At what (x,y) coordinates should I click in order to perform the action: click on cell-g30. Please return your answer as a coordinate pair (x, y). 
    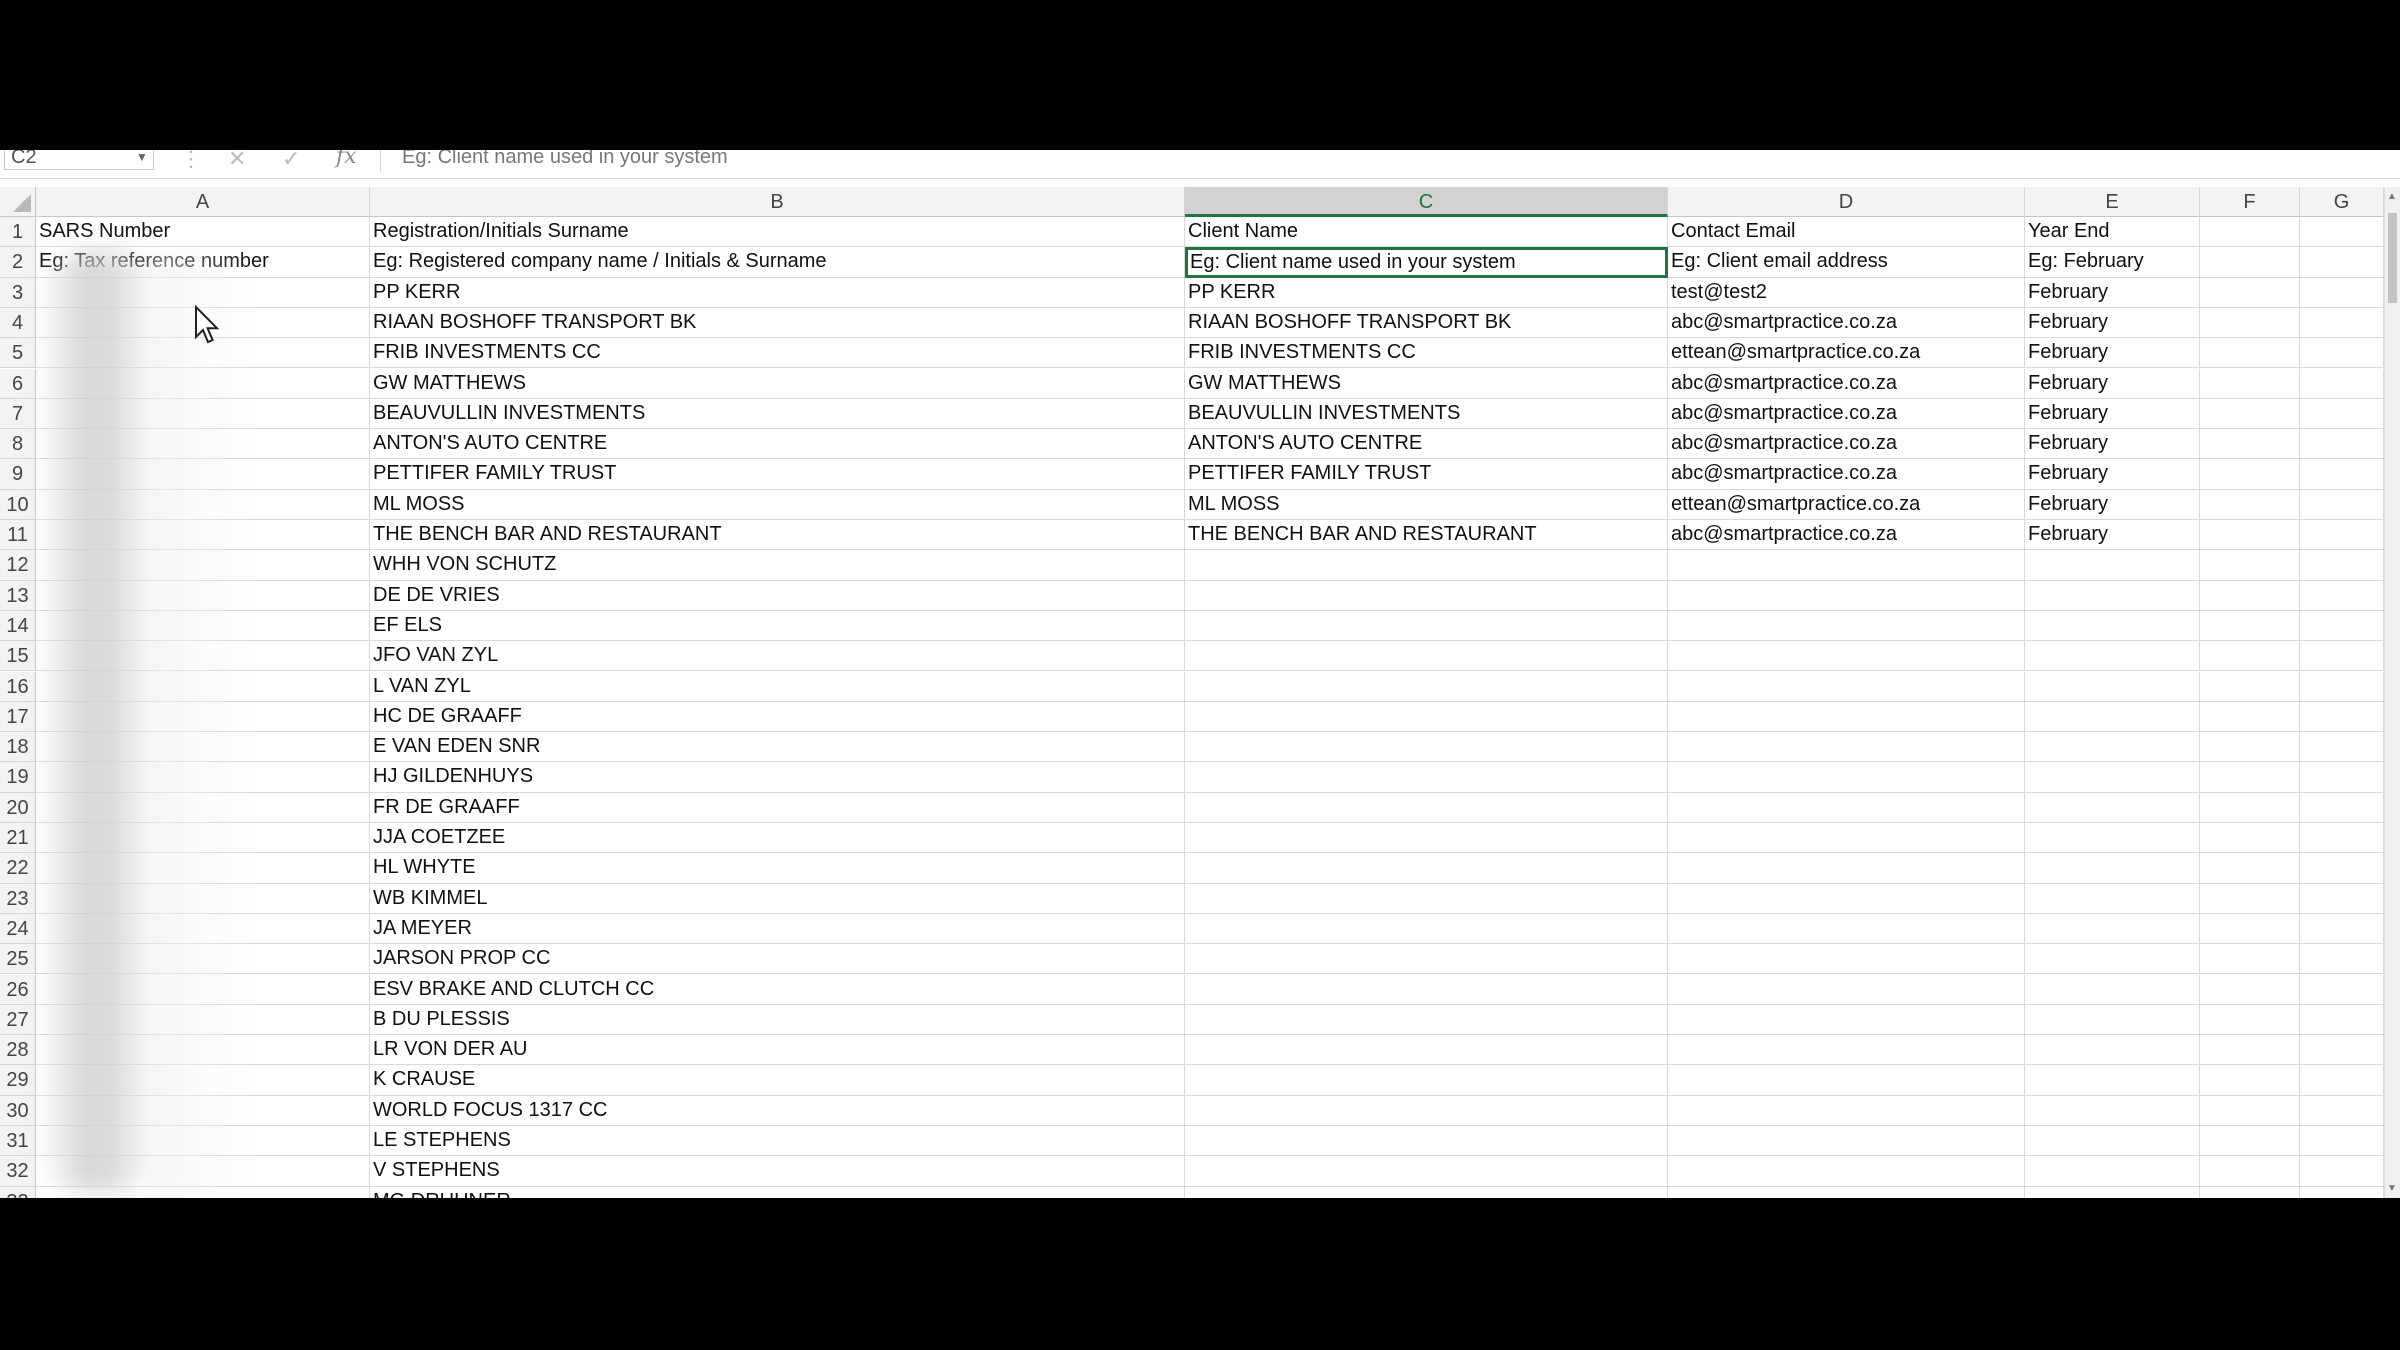
    Looking at the image, I should click on (2342, 1110).